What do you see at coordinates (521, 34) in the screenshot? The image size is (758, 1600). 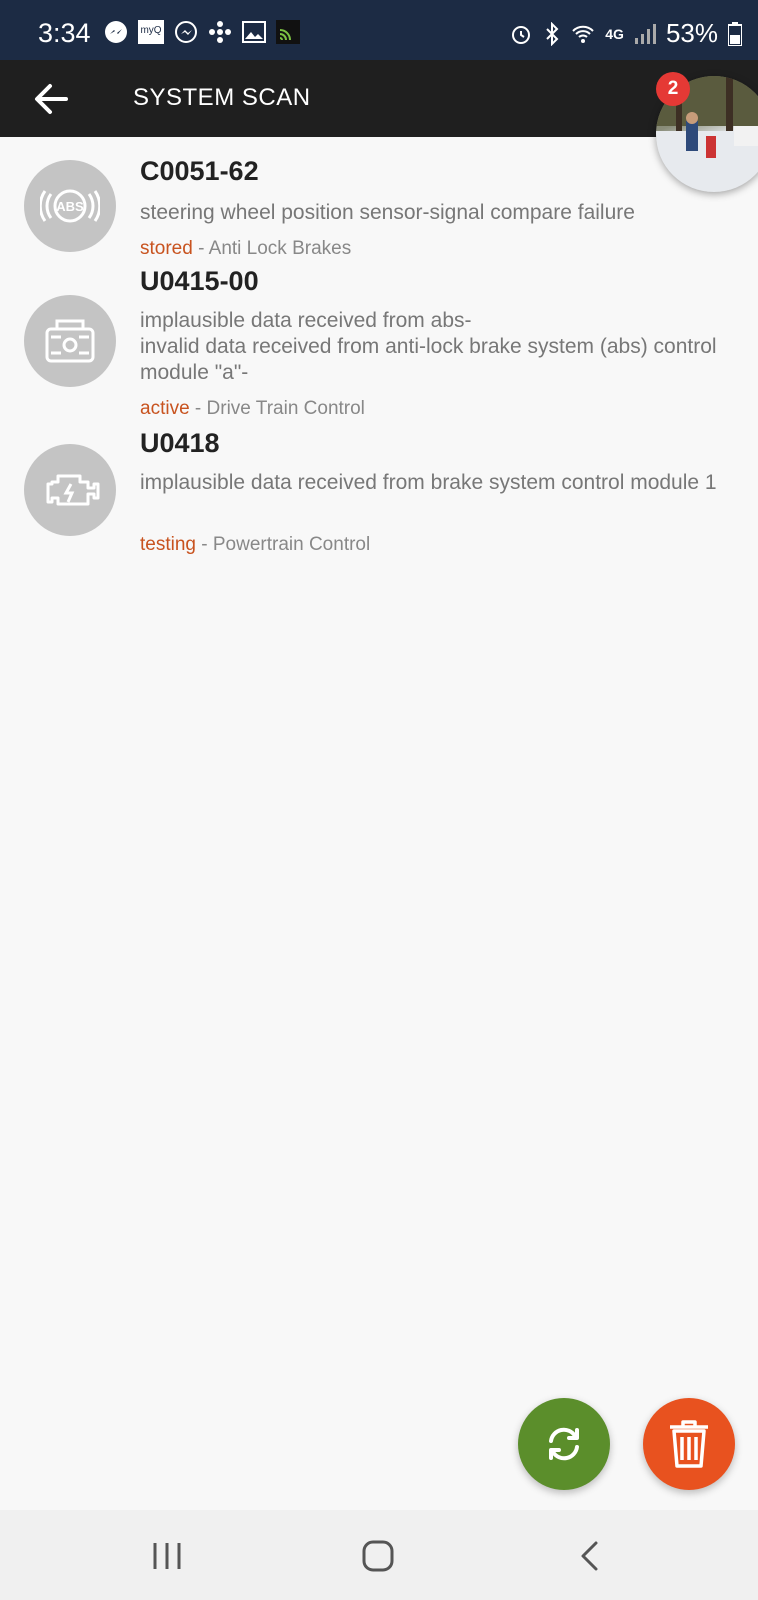 I see `alarm-icon` at bounding box center [521, 34].